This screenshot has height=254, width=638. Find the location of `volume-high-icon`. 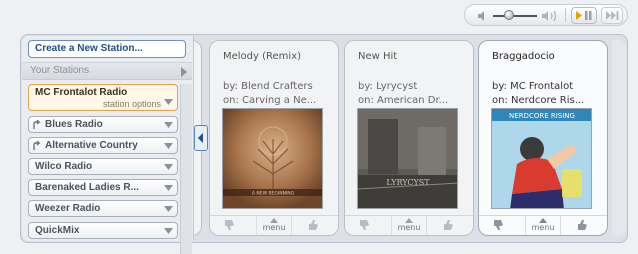

volume-high-icon is located at coordinates (550, 16).